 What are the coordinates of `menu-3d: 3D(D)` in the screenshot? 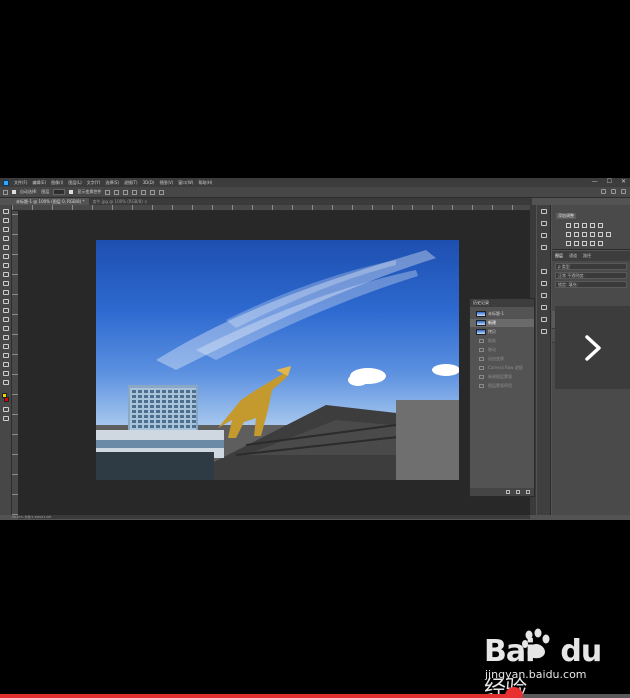 It's located at (149, 182).